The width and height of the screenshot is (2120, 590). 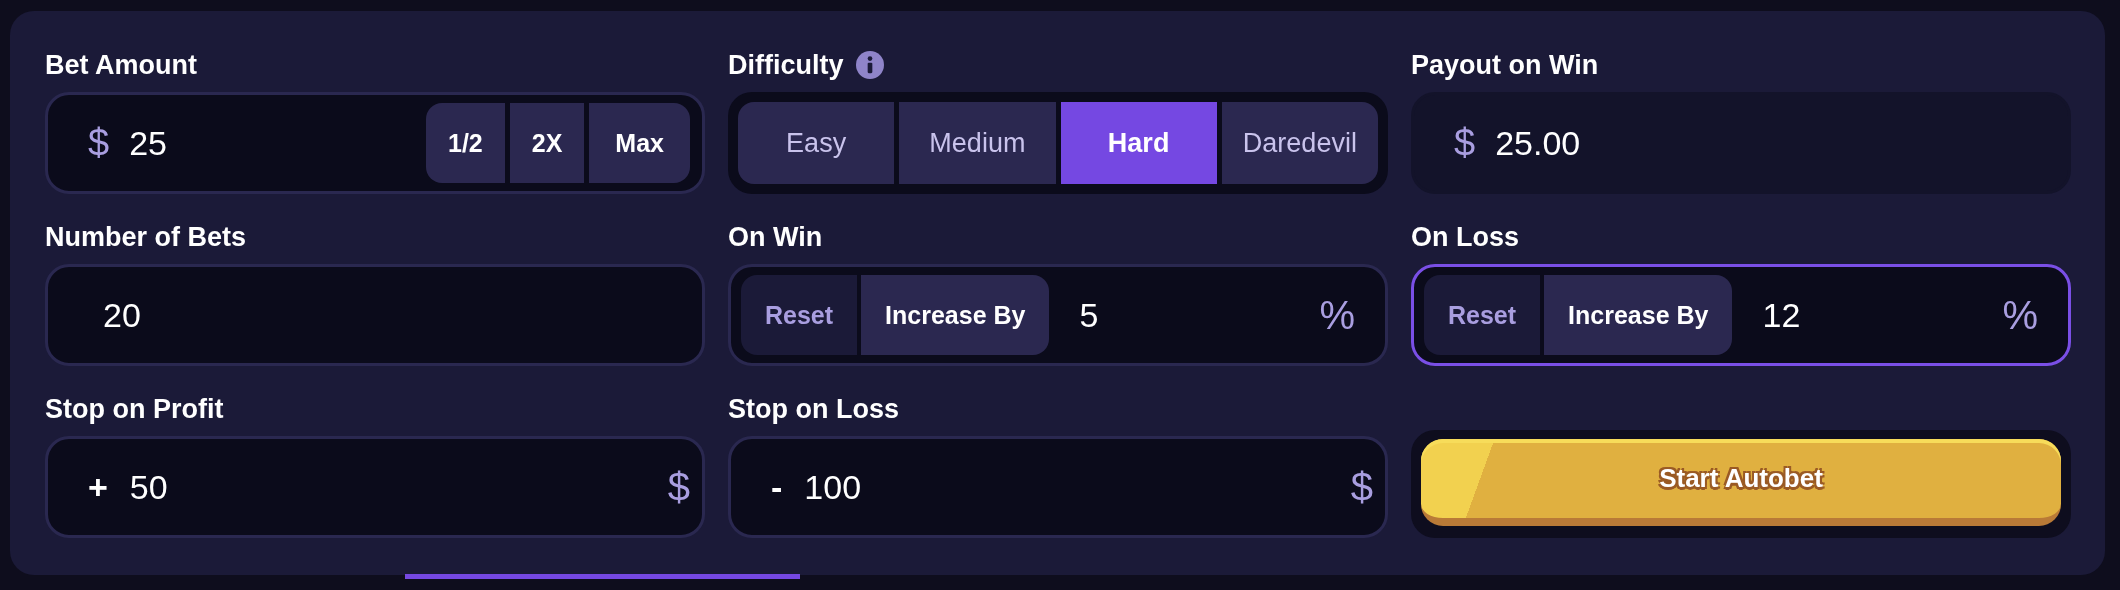 What do you see at coordinates (375, 315) in the screenshot?
I see `number-of-bets-field: 20` at bounding box center [375, 315].